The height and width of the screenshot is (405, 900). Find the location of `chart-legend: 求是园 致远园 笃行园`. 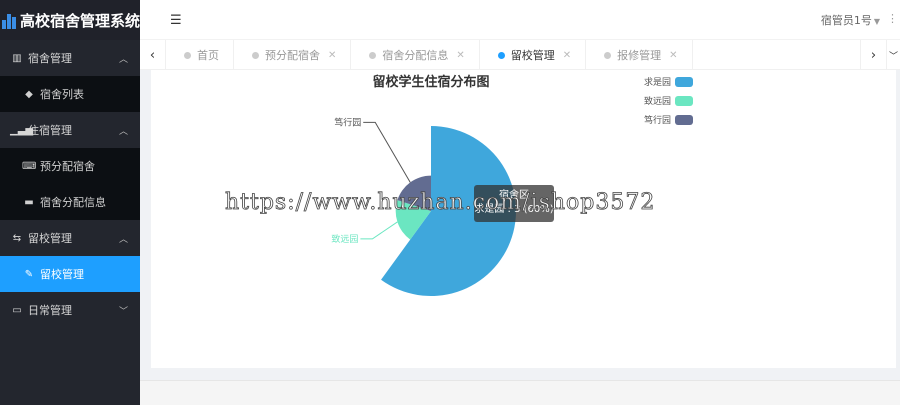

chart-legend: 求是园 致远园 笃行园 is located at coordinates (668, 100).